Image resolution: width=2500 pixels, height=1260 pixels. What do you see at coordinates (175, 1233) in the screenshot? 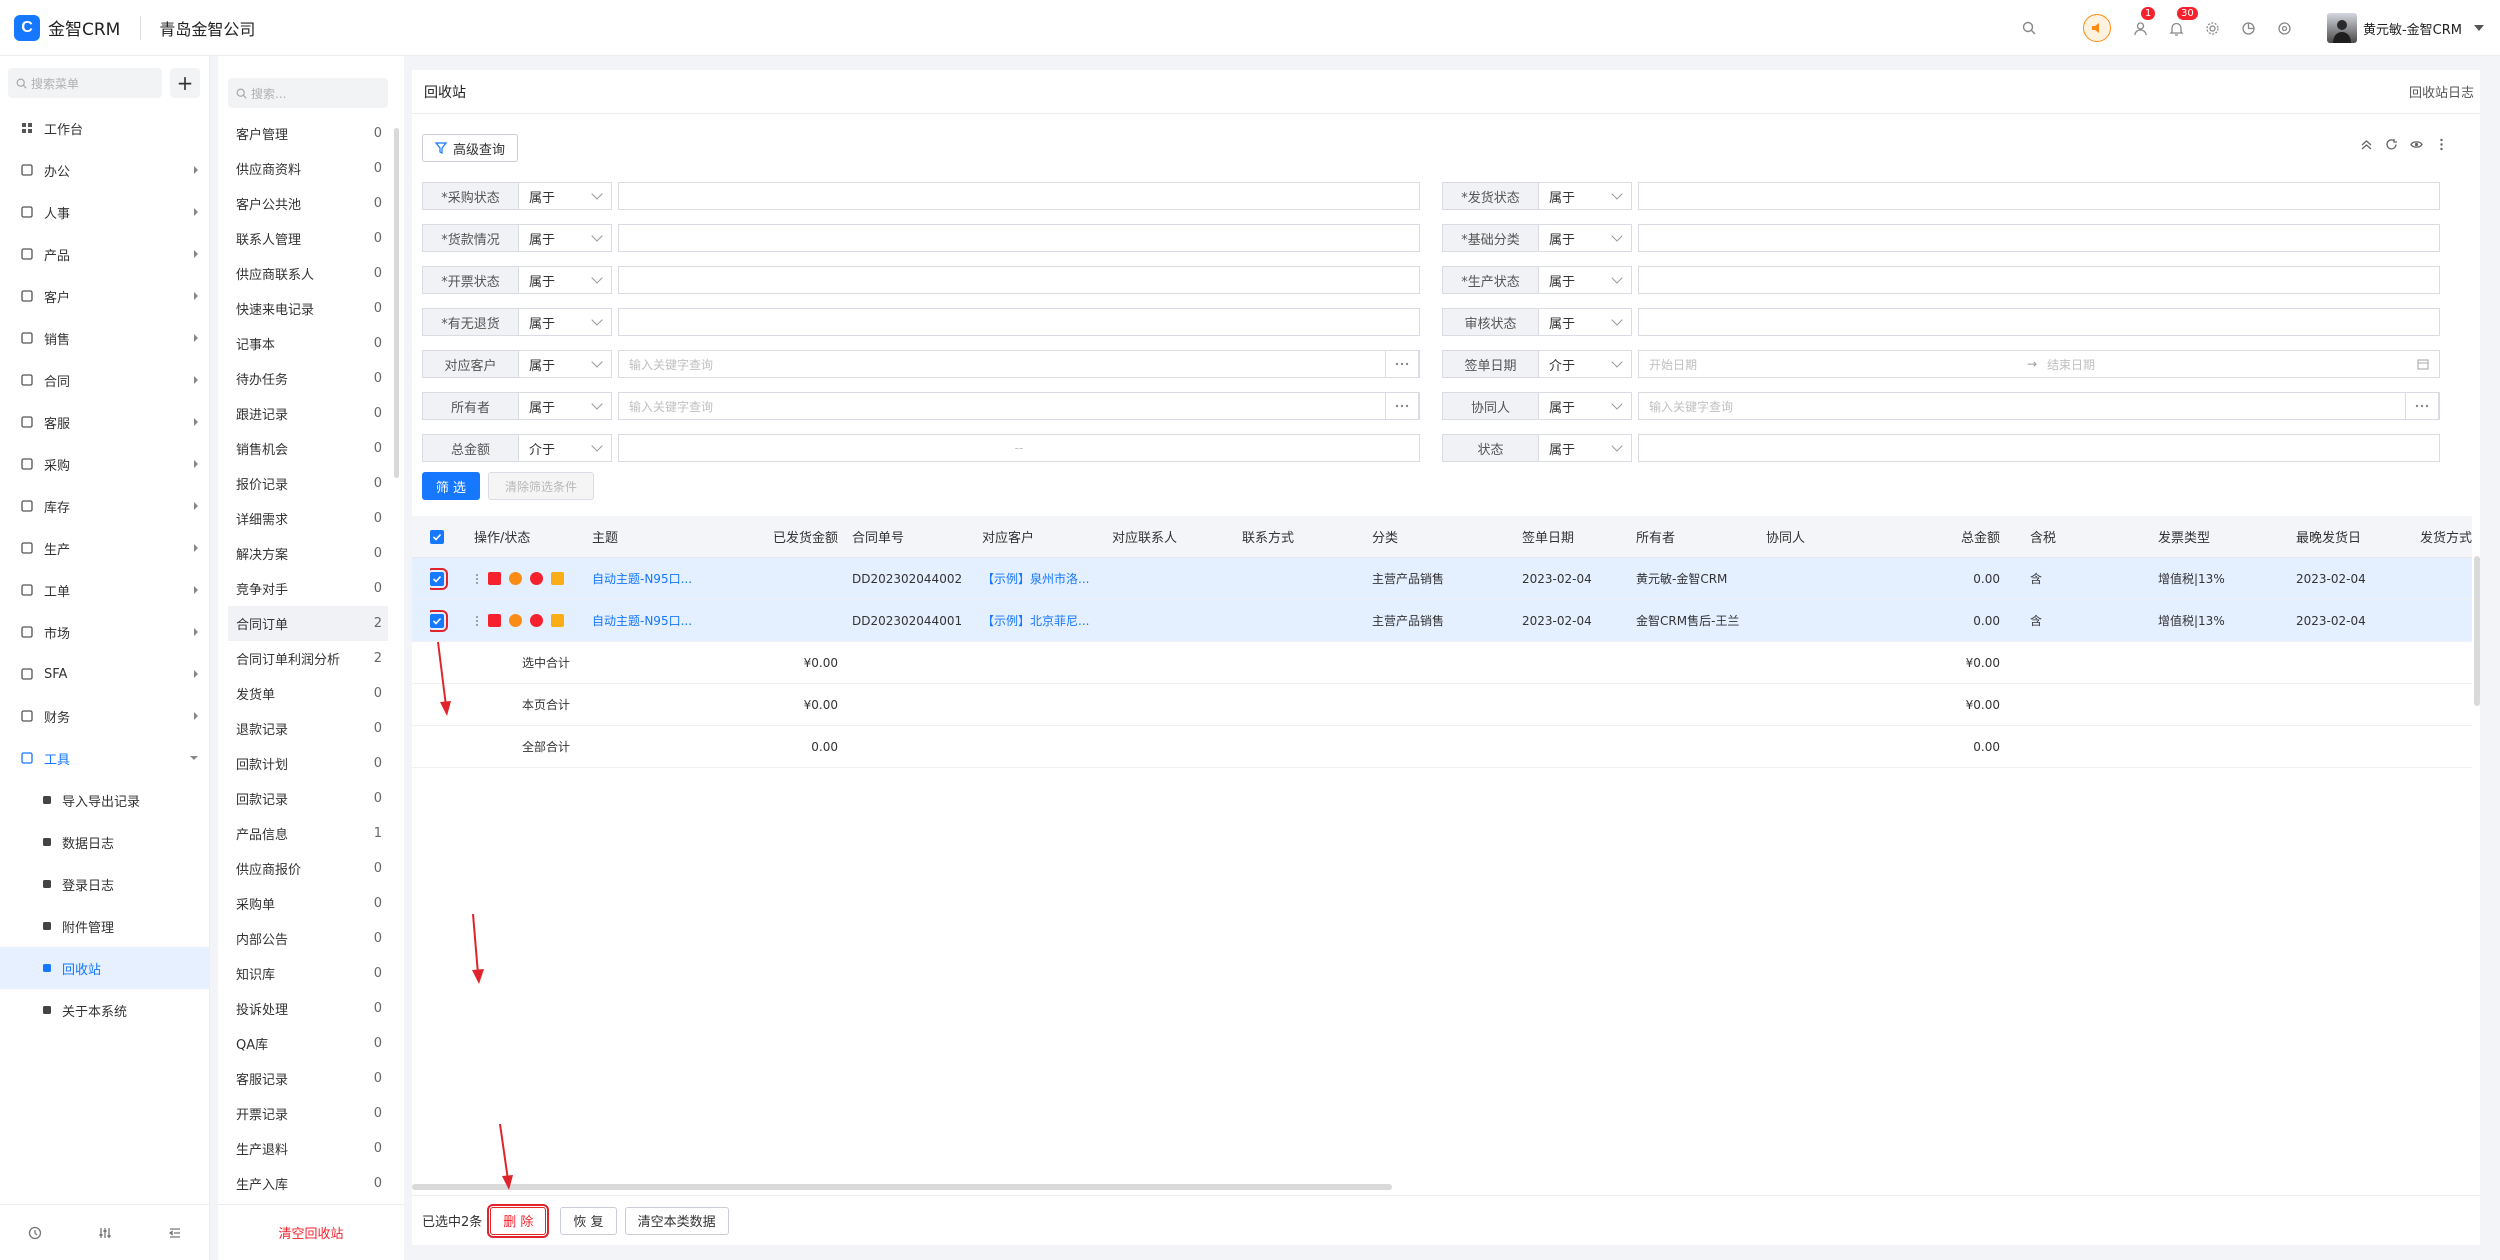
I see `collapse-menu-icon` at bounding box center [175, 1233].